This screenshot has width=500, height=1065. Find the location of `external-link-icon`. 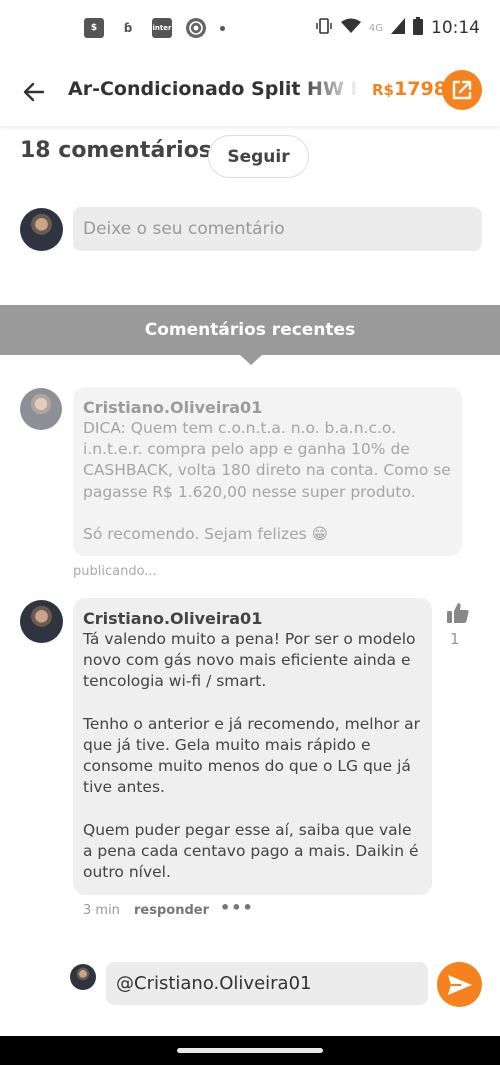

external-link-icon is located at coordinates (462, 90).